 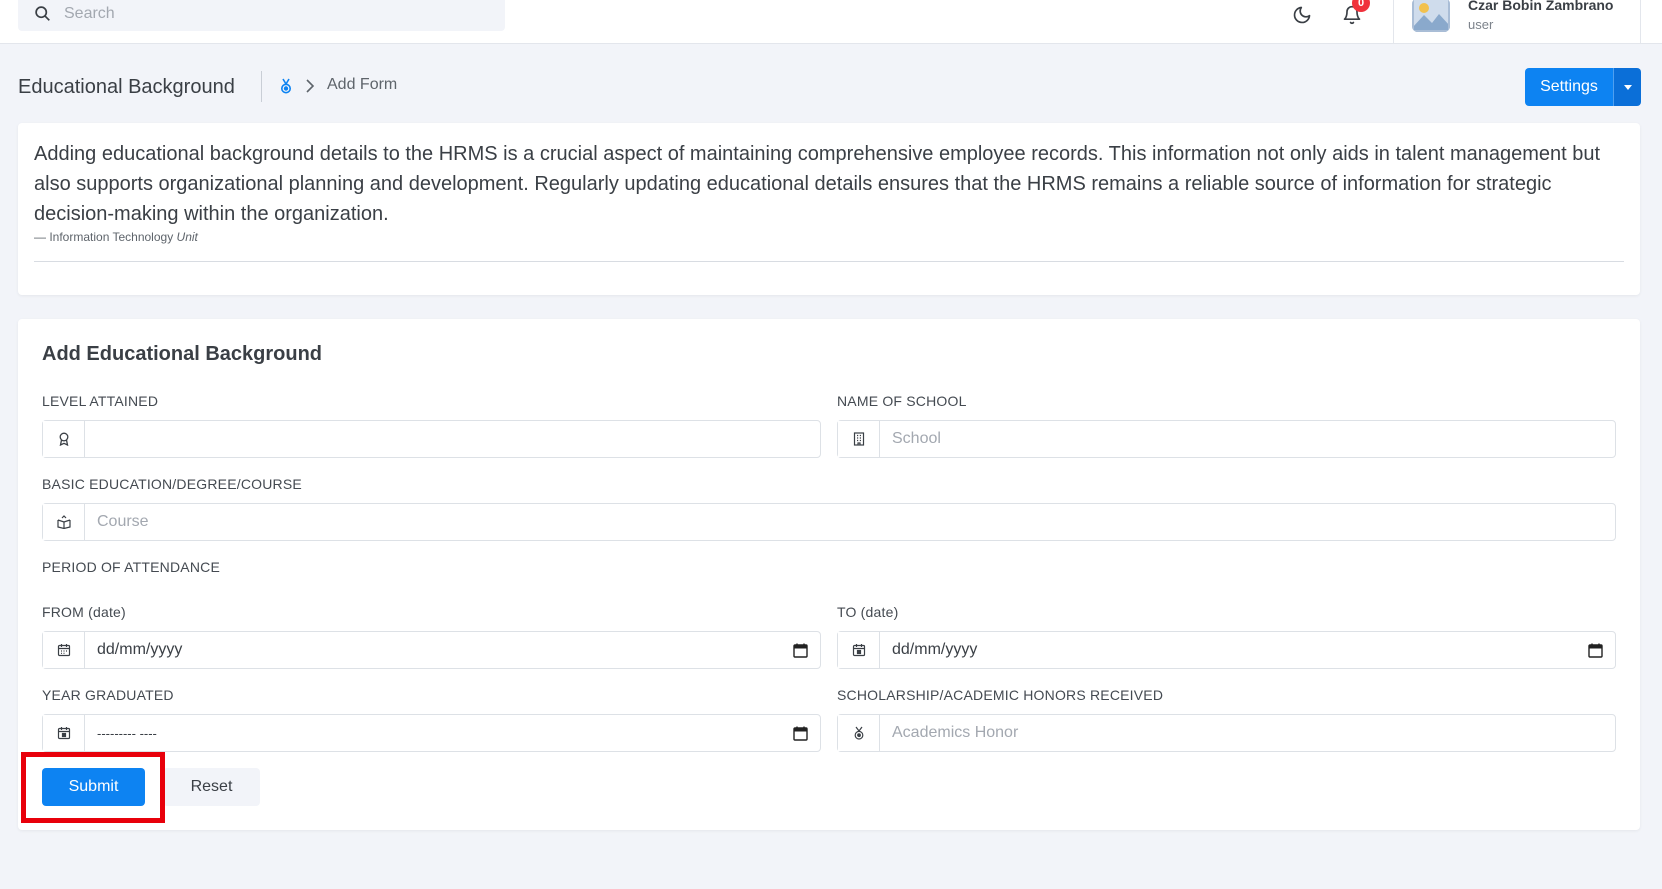 I want to click on year-graduated-value: --------- ----, so click(x=127, y=733).